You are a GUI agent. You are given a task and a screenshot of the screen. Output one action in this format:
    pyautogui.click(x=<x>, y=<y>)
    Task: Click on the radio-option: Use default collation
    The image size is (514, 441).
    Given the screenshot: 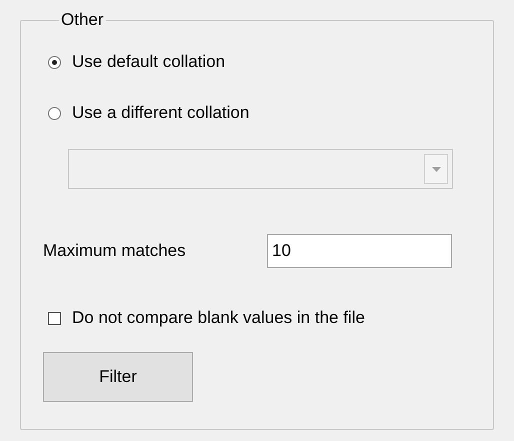 What is the action you would take?
    pyautogui.click(x=258, y=62)
    